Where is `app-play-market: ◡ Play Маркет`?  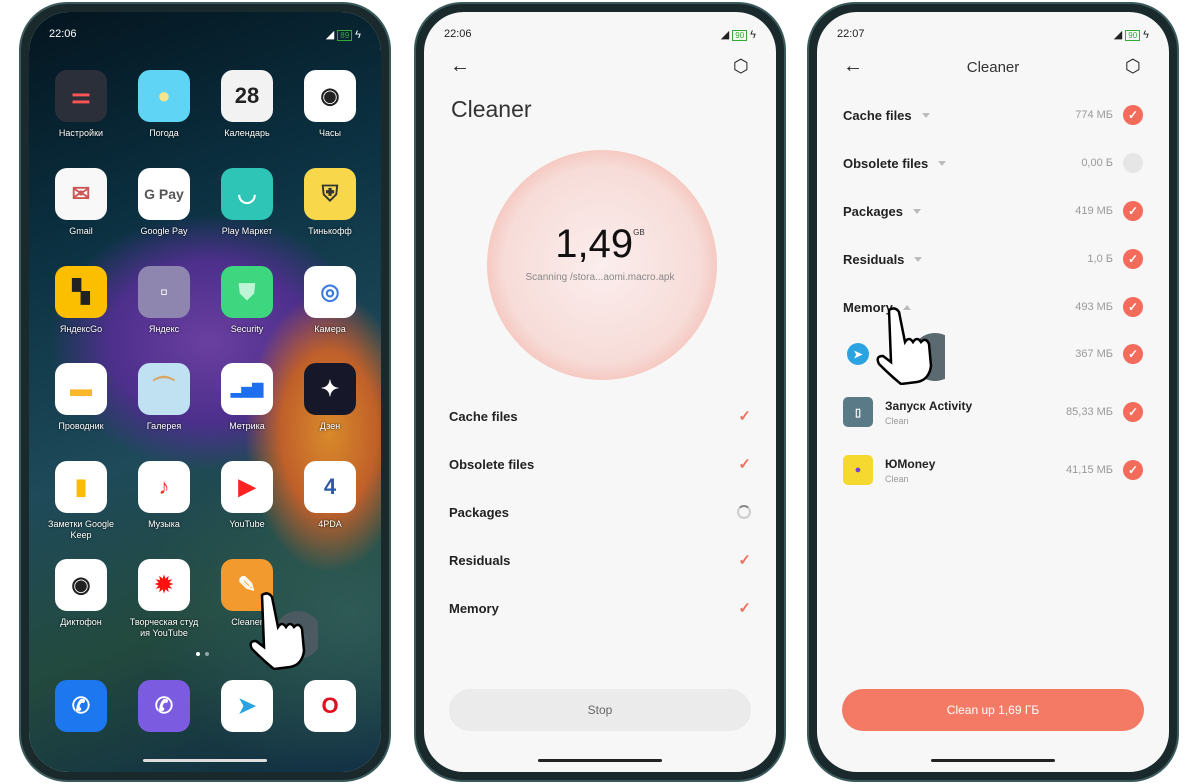 app-play-market: ◡ Play Маркет is located at coordinates (247, 202).